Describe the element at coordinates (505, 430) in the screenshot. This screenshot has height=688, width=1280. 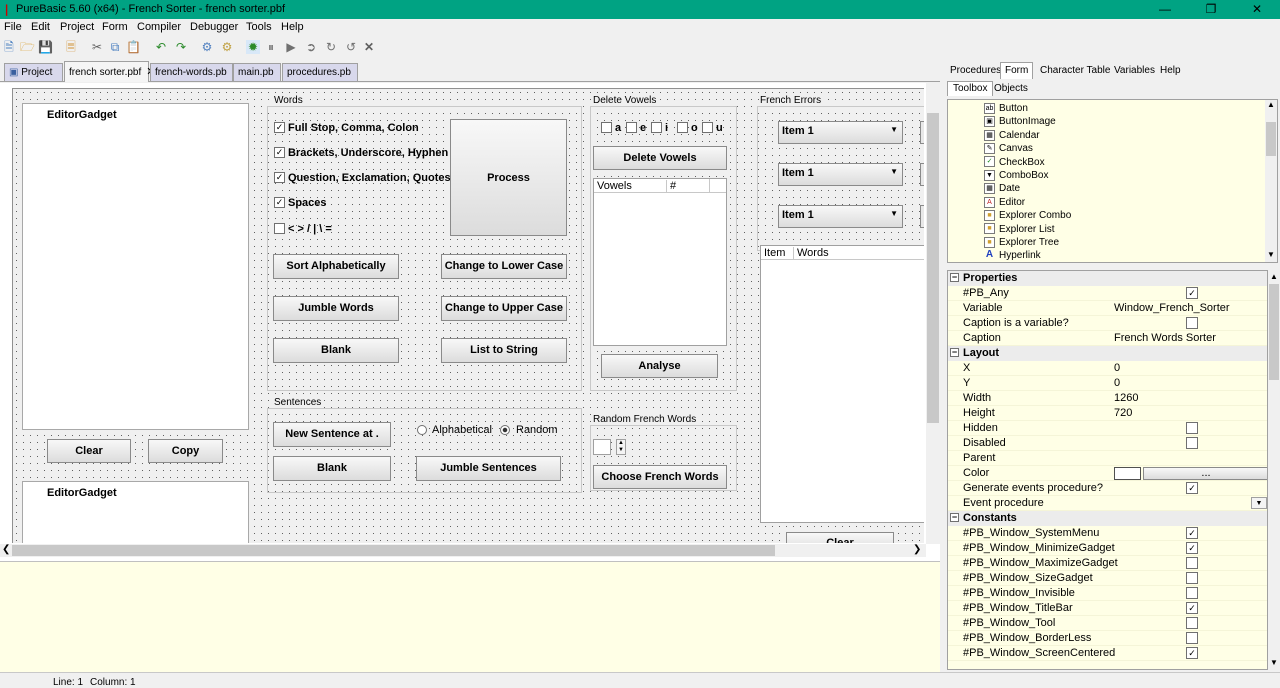
I see `random-radio` at that location.